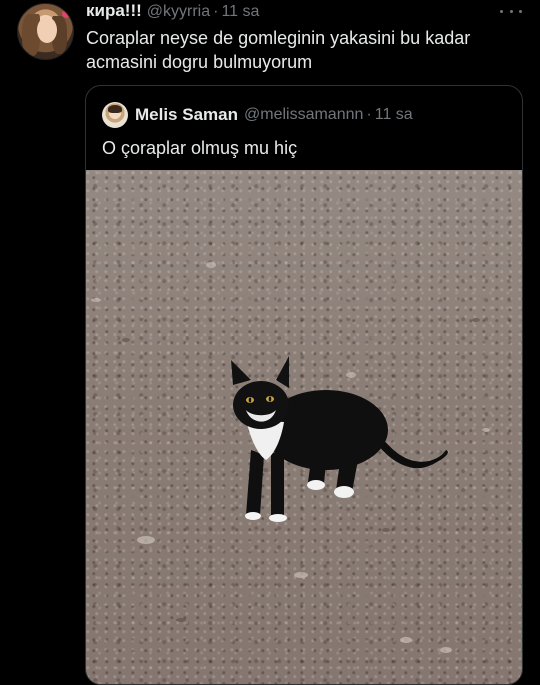 This screenshot has height=685, width=540. Describe the element at coordinates (339, 439) in the screenshot. I see `cat` at that location.